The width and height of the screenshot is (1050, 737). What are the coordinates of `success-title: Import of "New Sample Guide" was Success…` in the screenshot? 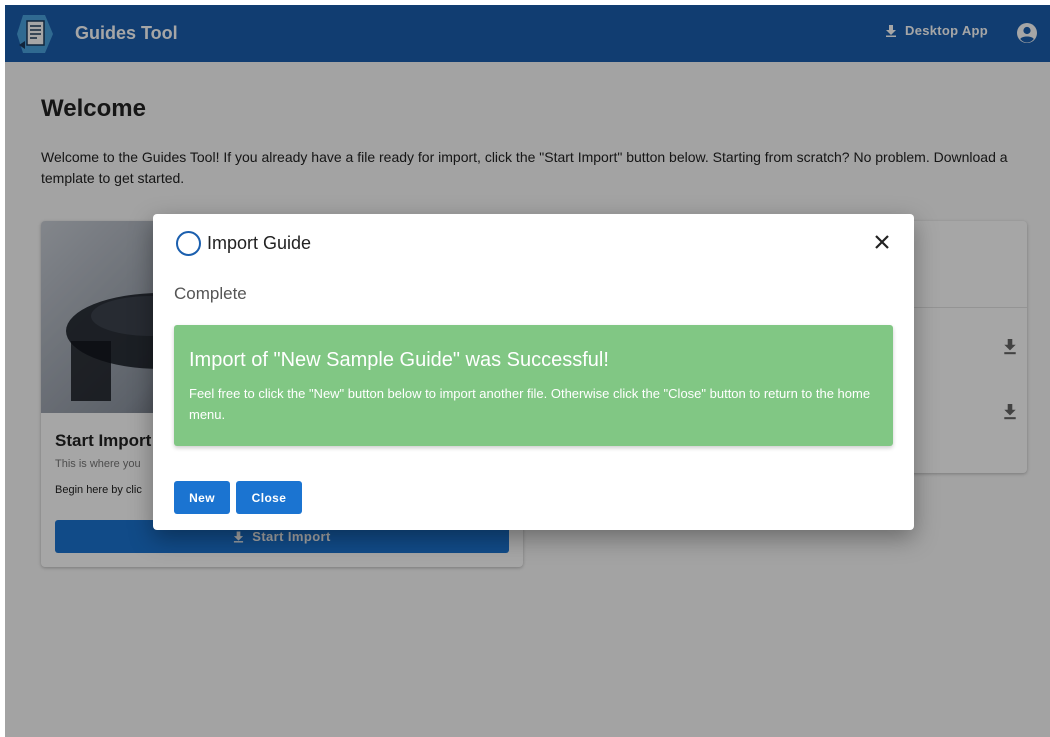 It's located at (399, 360).